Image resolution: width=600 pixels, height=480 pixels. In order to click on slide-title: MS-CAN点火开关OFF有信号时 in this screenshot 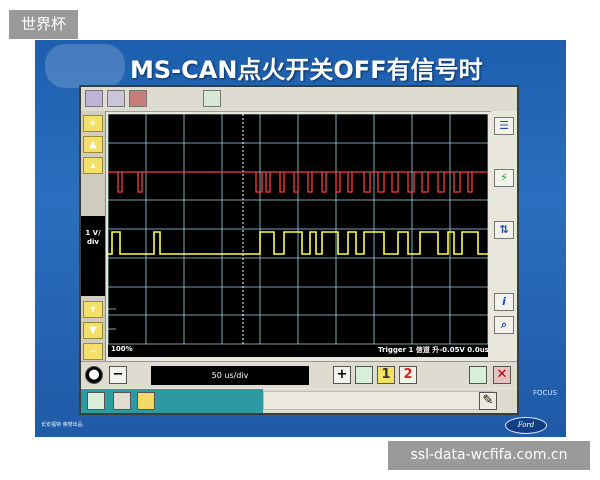, I will do `click(306, 70)`.